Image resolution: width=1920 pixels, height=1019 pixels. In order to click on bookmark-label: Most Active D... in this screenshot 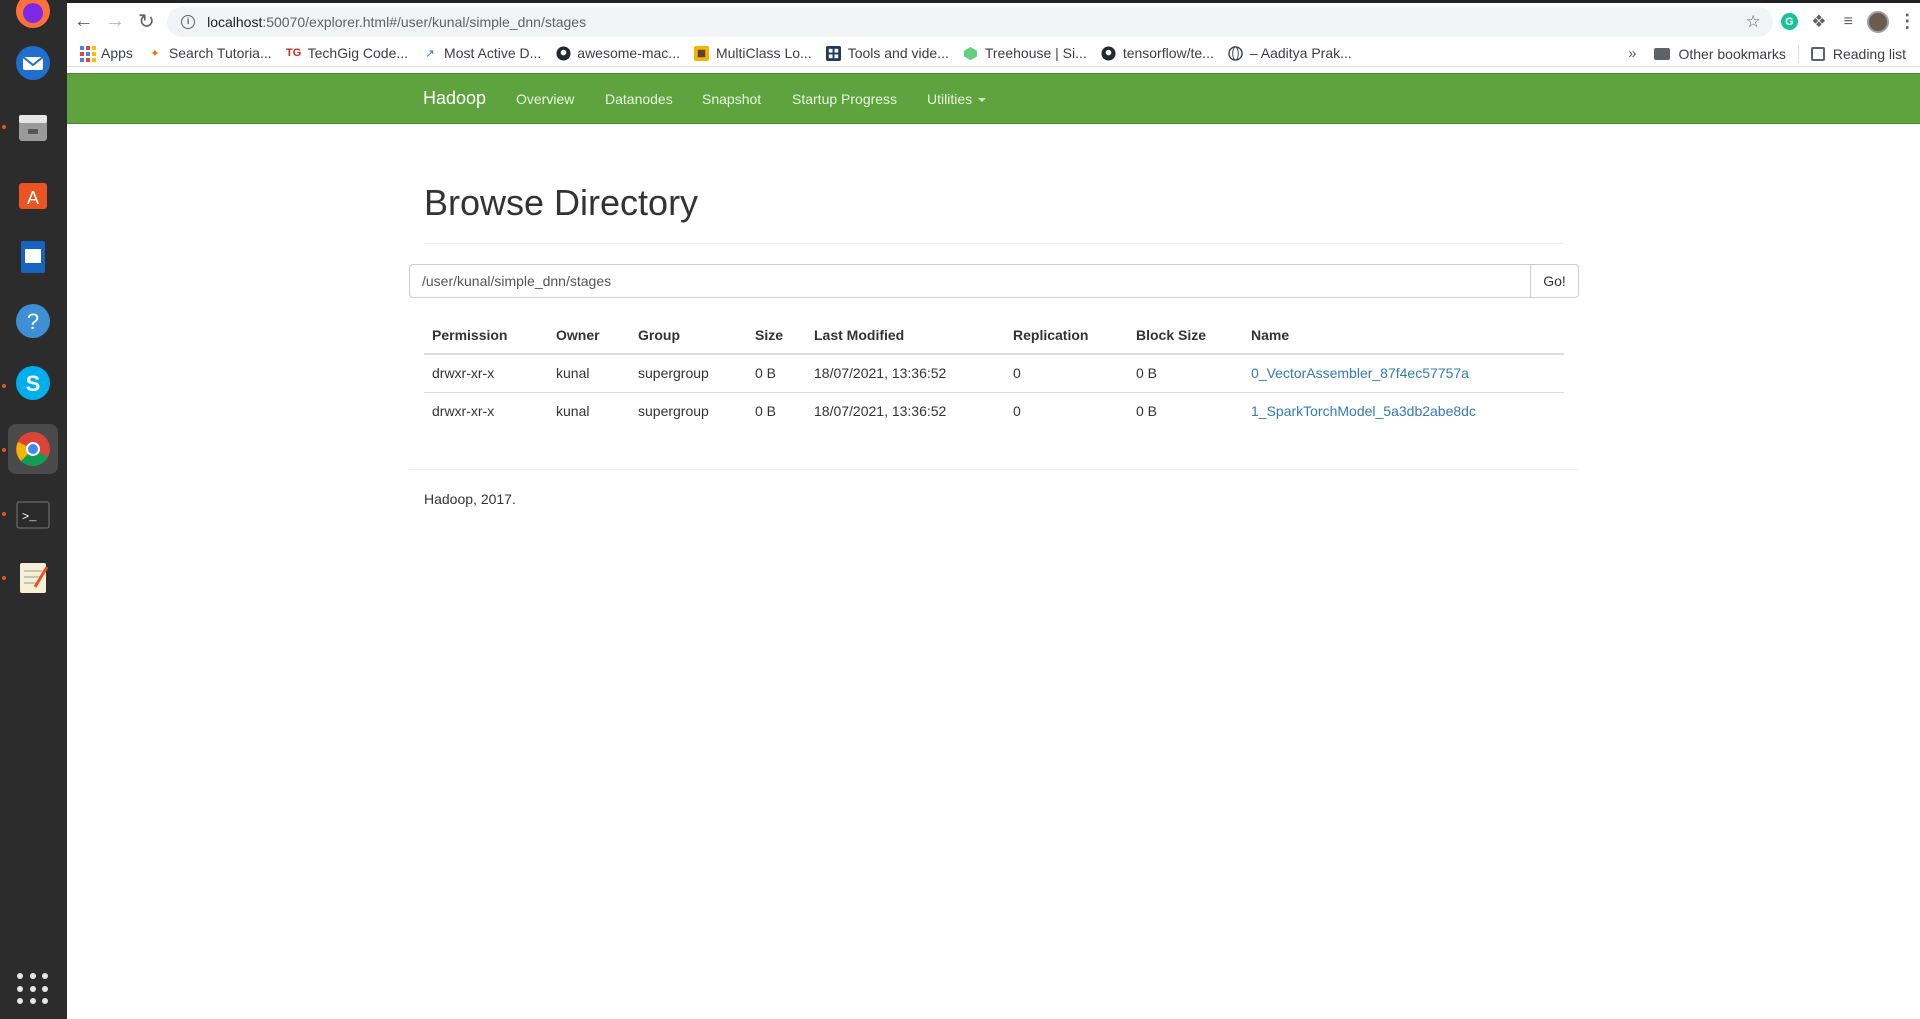, I will do `click(493, 53)`.